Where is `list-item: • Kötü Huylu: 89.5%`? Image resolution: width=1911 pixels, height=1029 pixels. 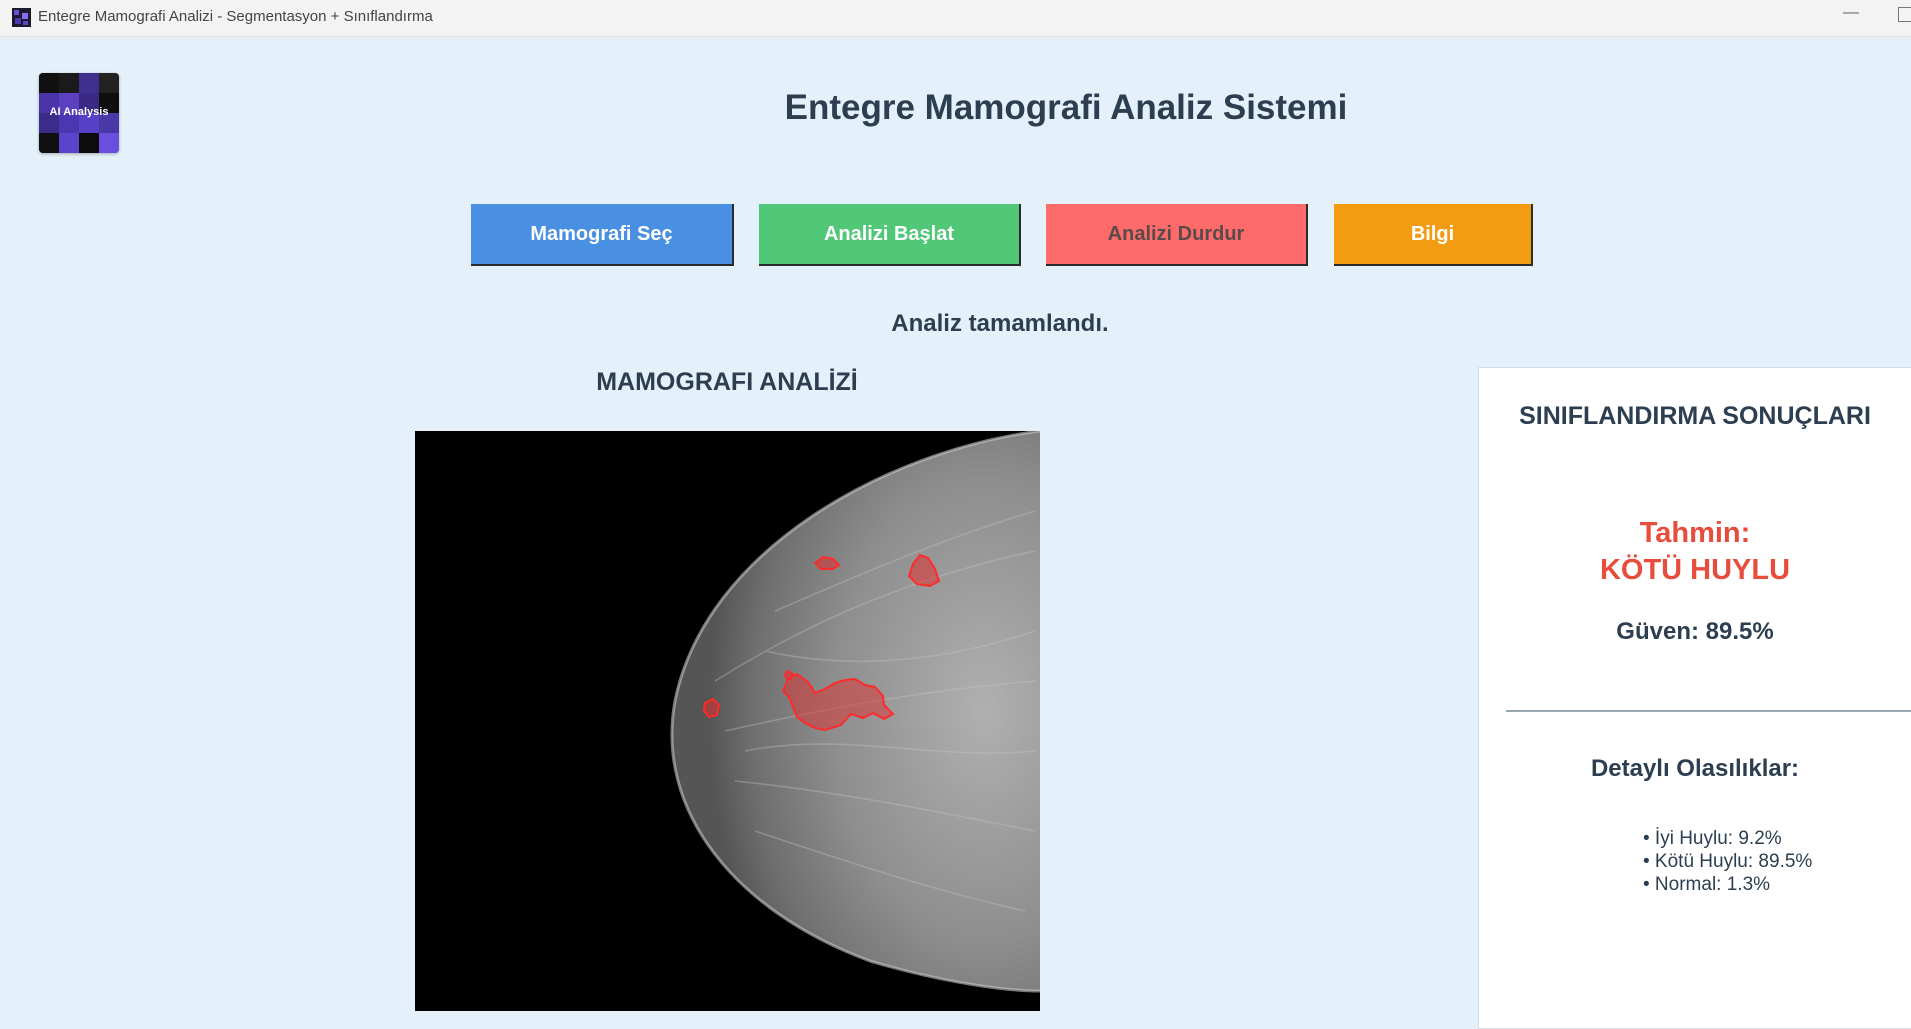
list-item: • Kötü Huylu: 89.5% is located at coordinates (1728, 861).